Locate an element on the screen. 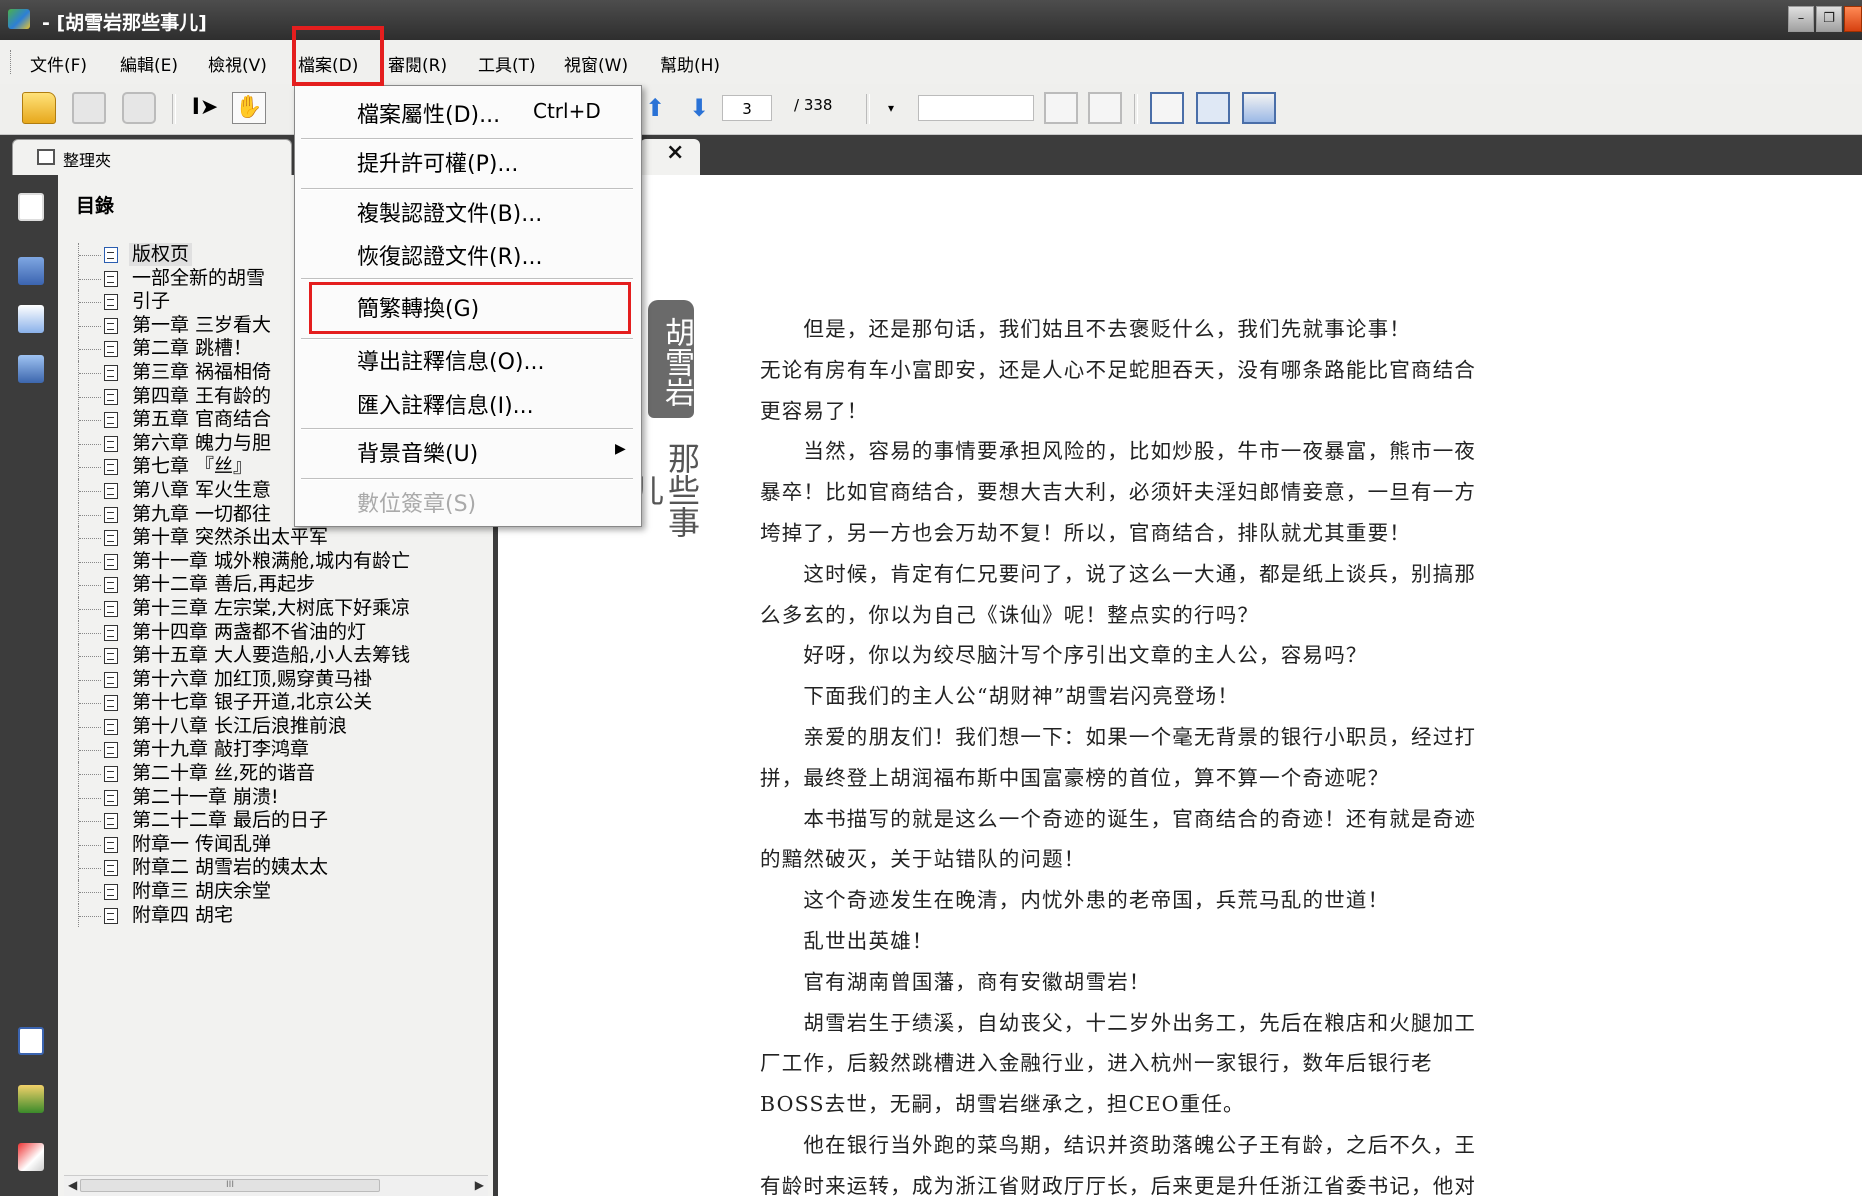 This screenshot has height=1199, width=1862. scroll-right-icon: ▶ is located at coordinates (479, 1185).